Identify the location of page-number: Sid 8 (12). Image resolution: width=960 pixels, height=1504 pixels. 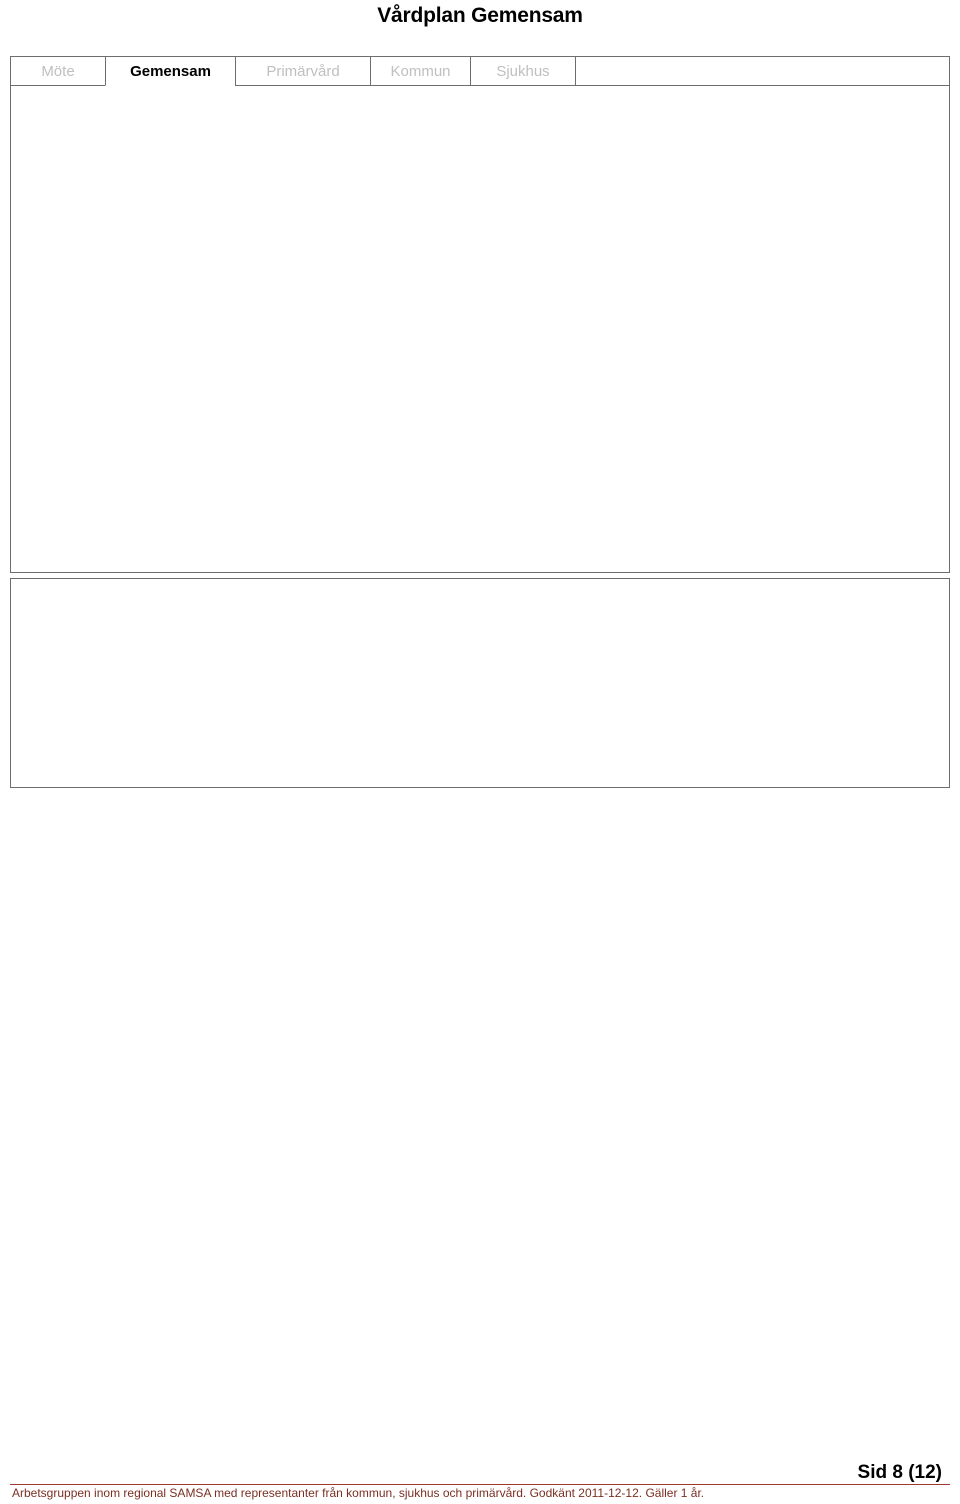
(899, 1472).